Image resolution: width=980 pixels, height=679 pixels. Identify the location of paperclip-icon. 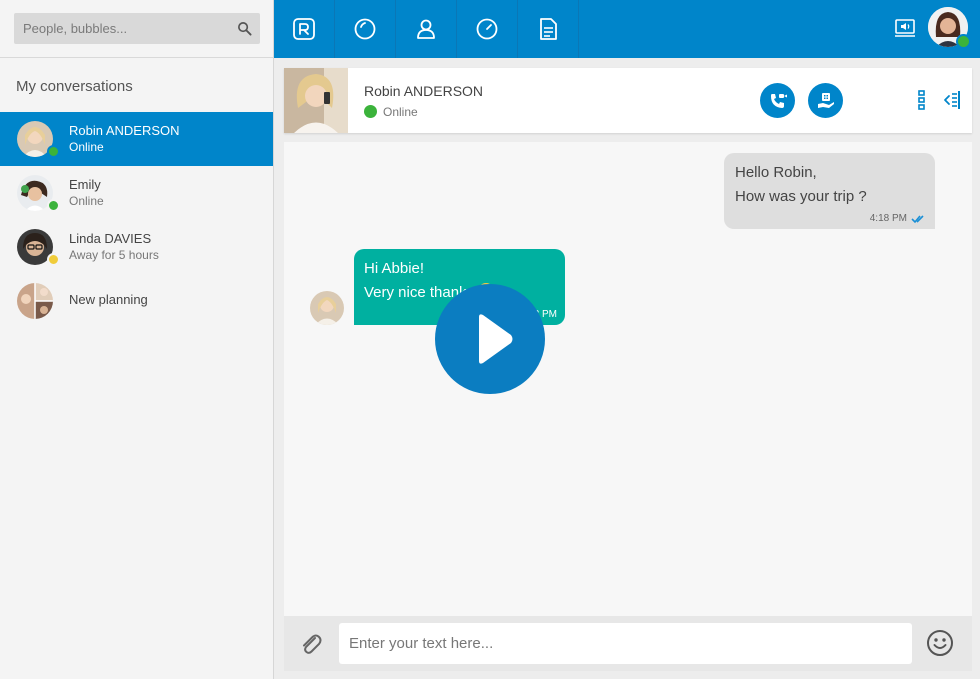
(311, 644).